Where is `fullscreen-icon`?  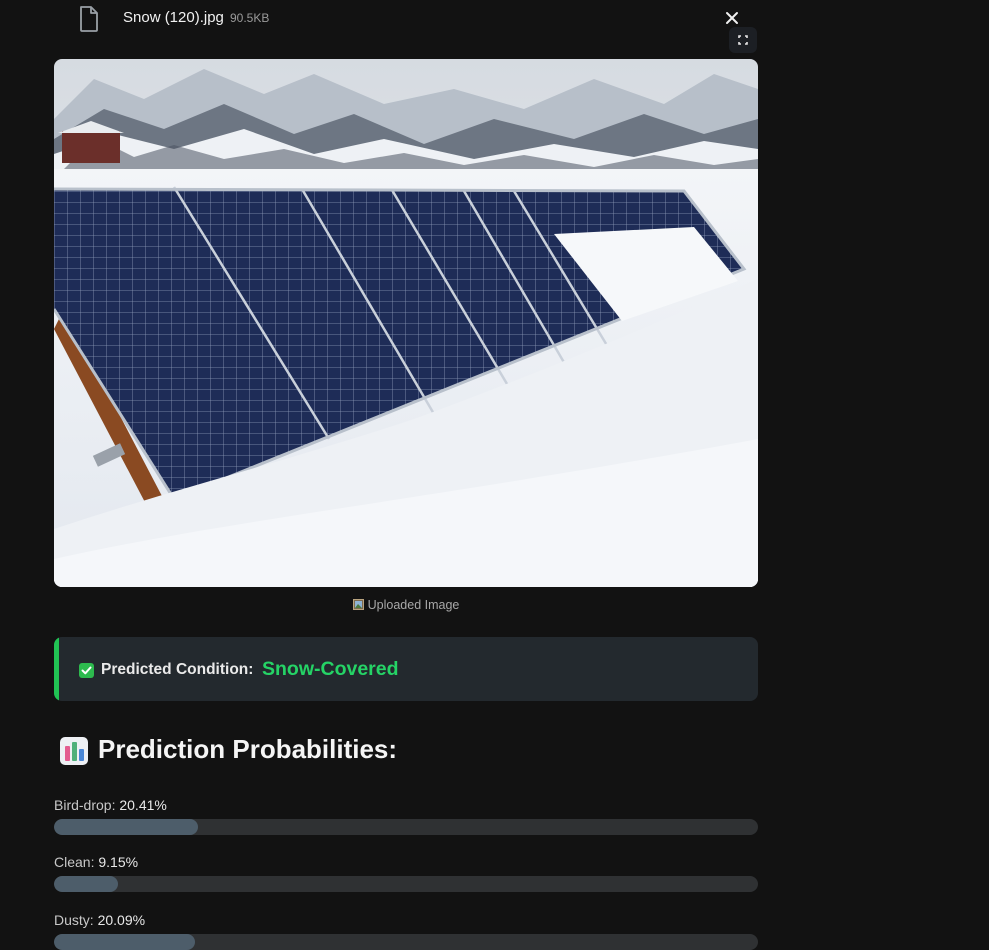
fullscreen-icon is located at coordinates (743, 40).